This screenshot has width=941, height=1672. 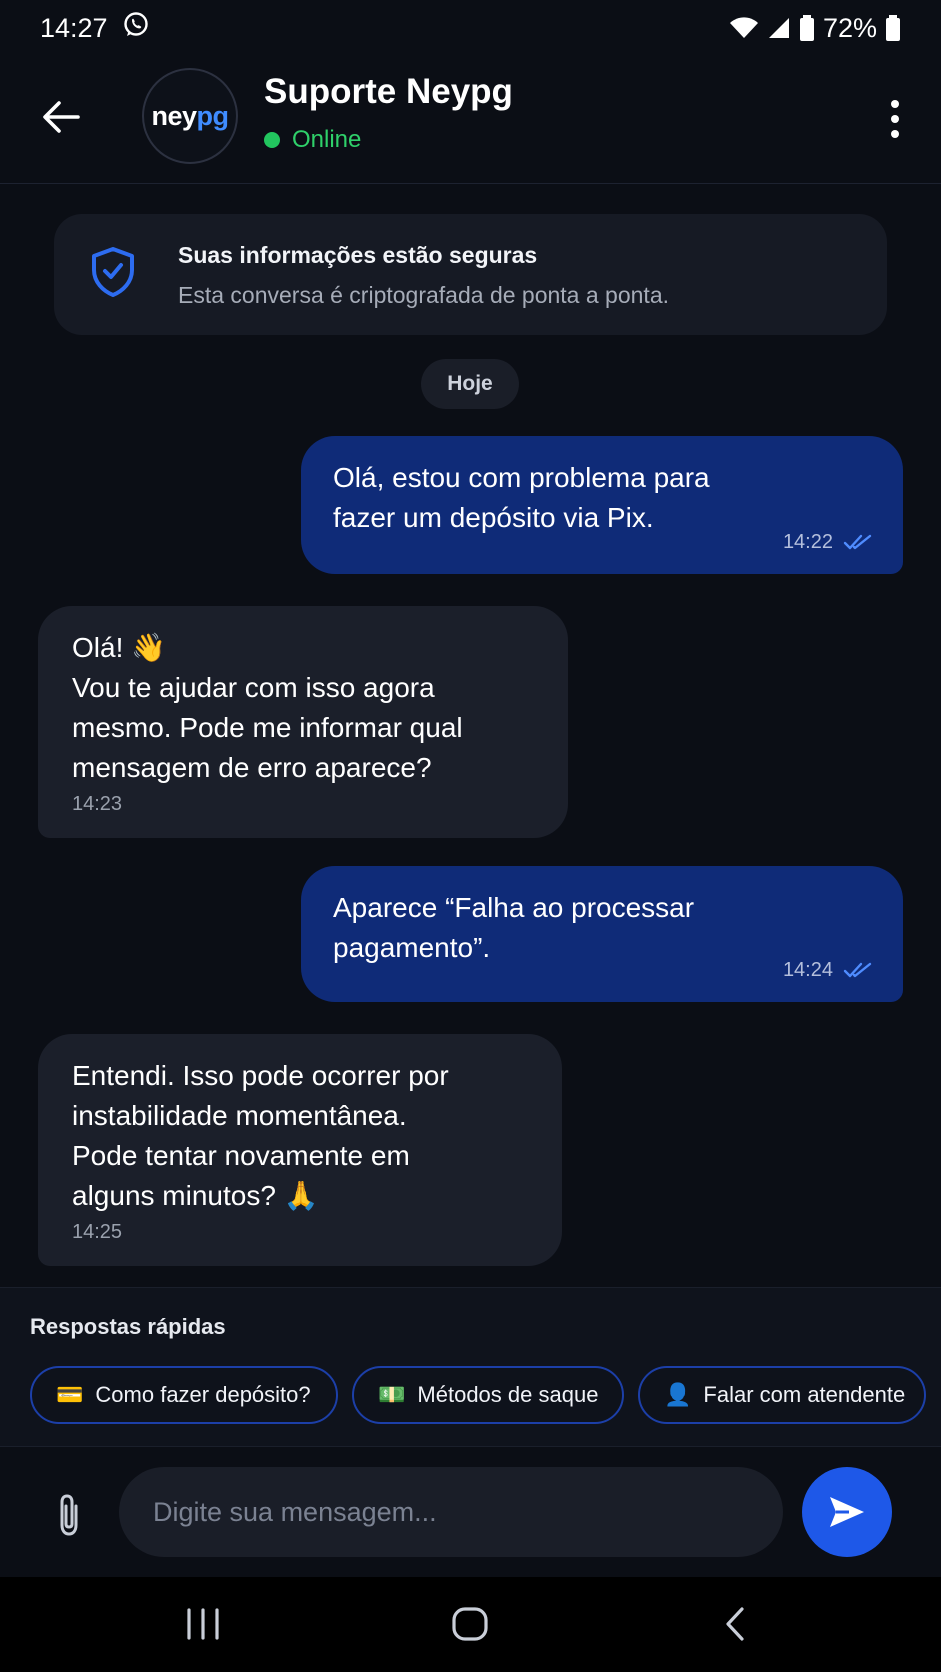 I want to click on status-time: 14:27, so click(x=74, y=27).